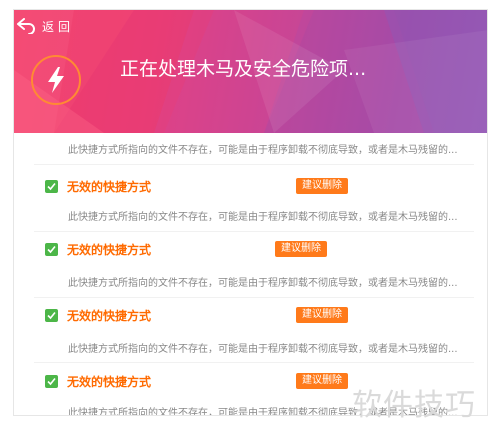 This screenshot has width=500, height=440. I want to click on back-button: 返回, so click(45, 26).